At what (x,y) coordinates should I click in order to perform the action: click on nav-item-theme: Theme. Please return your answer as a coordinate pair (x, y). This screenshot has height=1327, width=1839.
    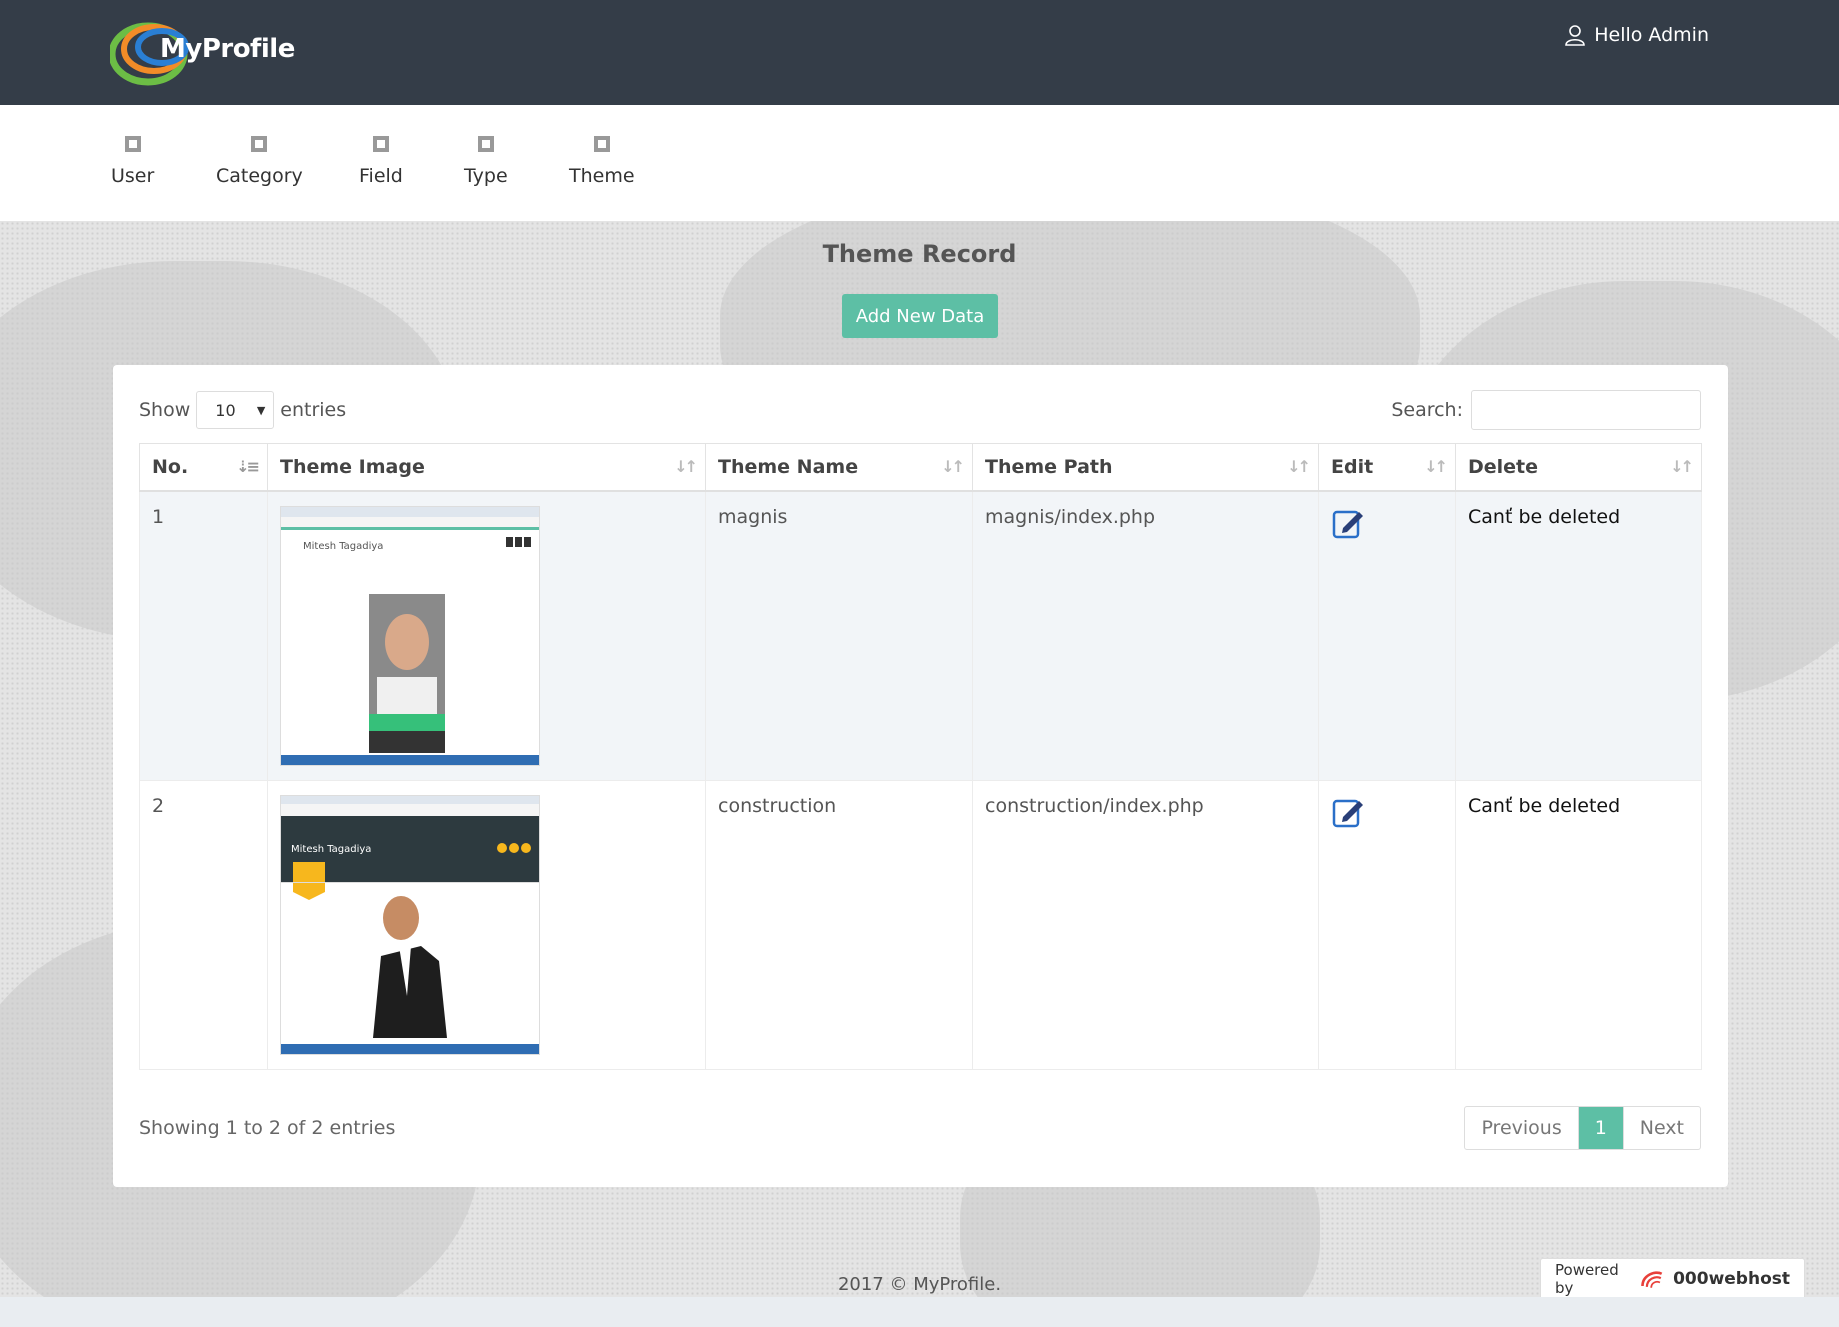
    Looking at the image, I should click on (602, 161).